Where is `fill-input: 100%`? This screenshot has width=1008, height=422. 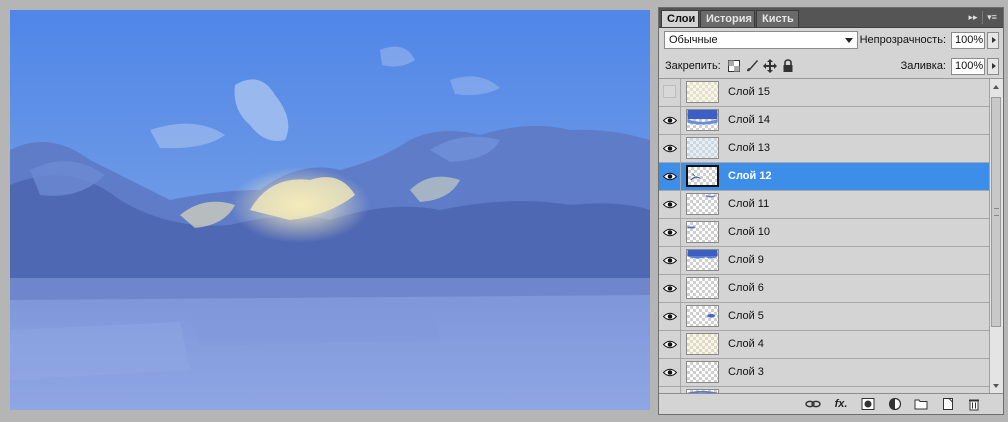 fill-input: 100% is located at coordinates (968, 66).